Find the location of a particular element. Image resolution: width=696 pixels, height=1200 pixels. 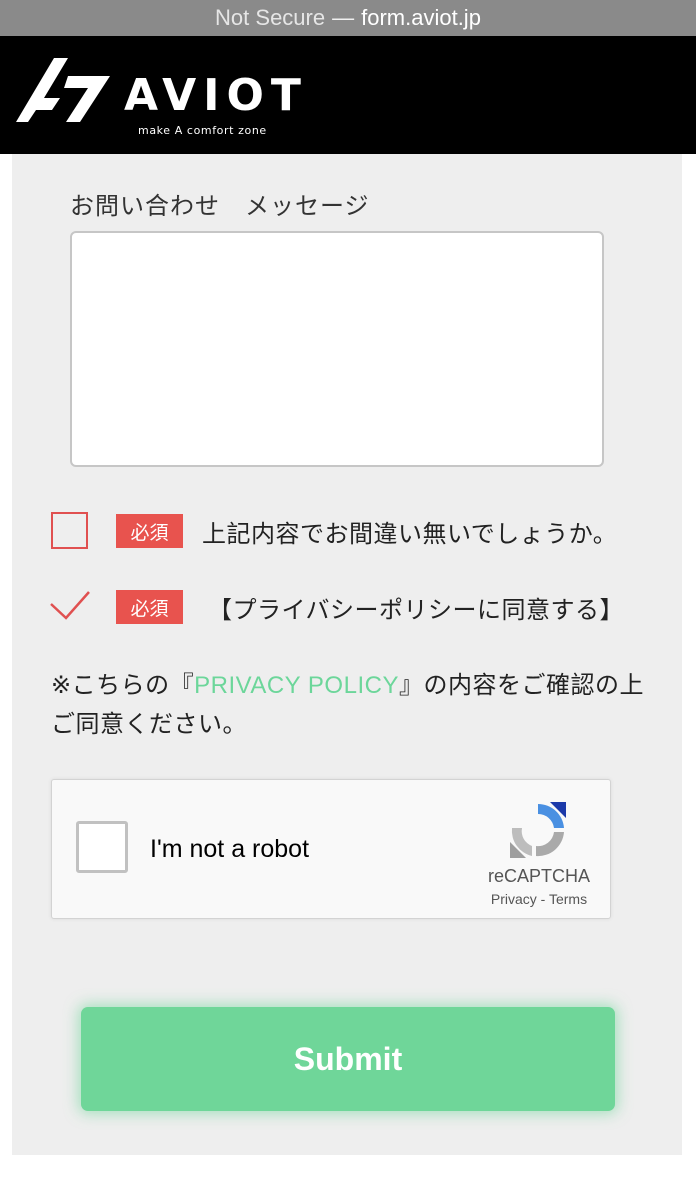

privacy-row: 必須 【プライバシーポリシーに同意する】 is located at coordinates (348, 608).